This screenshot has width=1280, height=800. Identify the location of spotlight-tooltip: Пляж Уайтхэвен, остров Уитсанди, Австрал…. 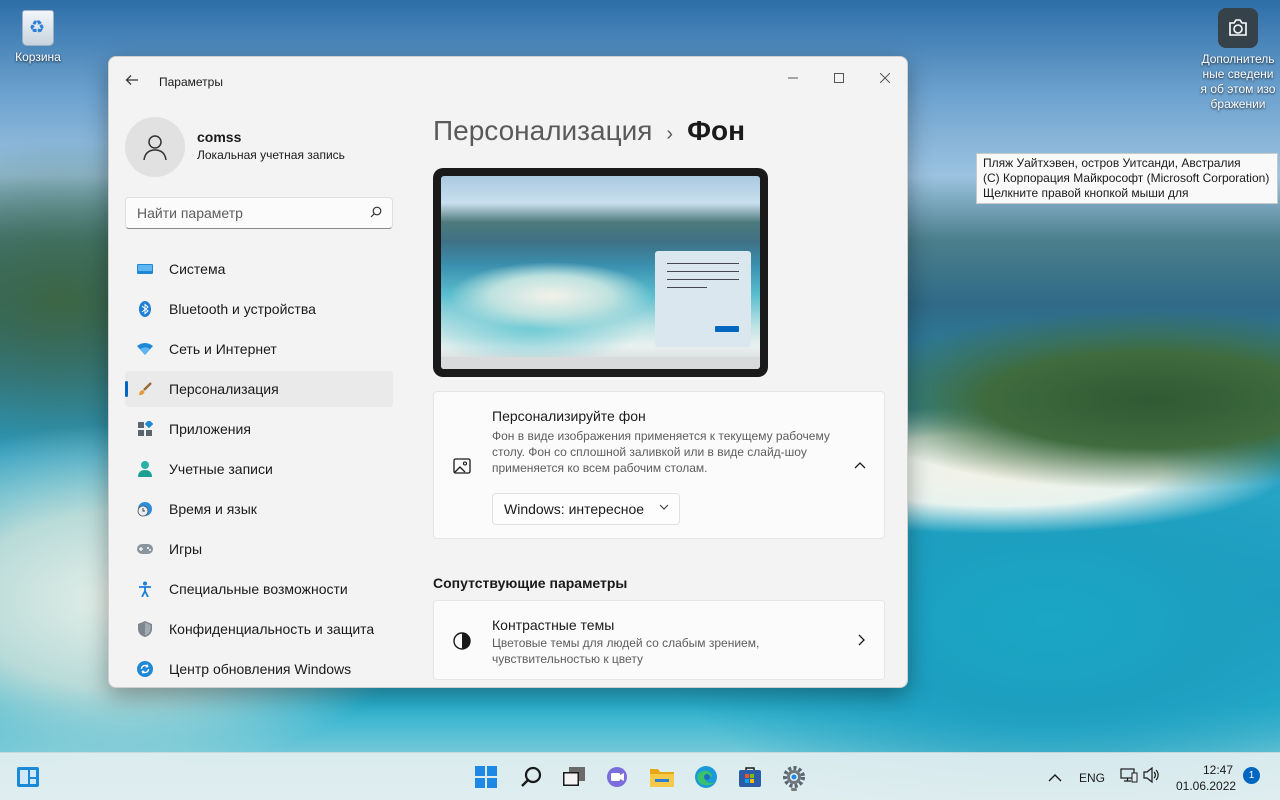
(1127, 178).